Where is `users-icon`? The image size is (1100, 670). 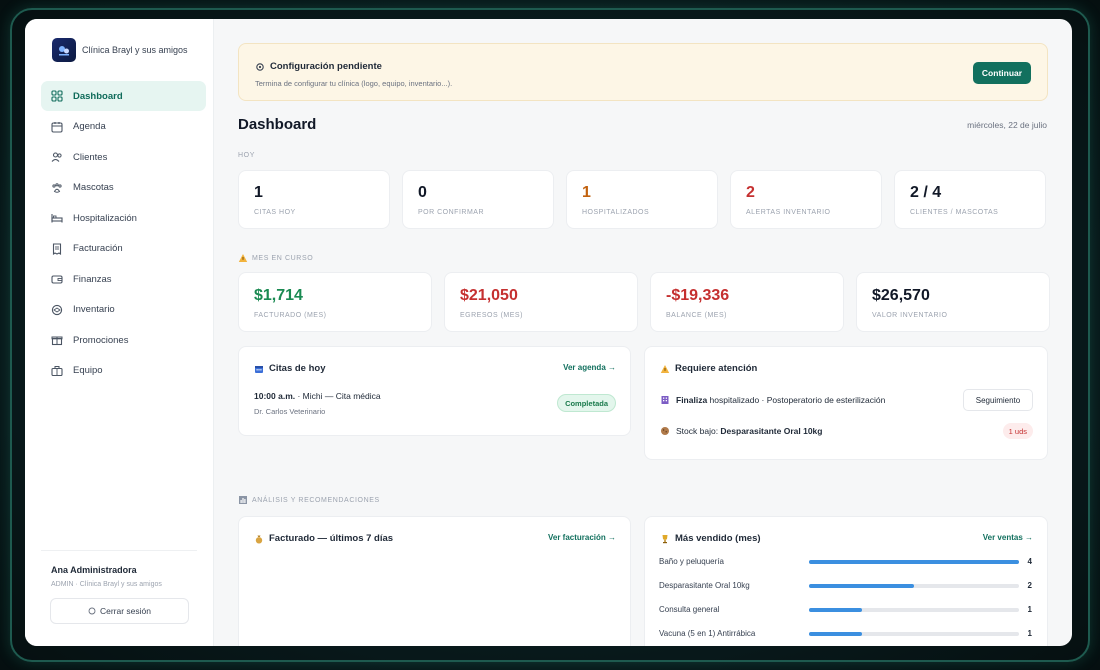 users-icon is located at coordinates (57, 157).